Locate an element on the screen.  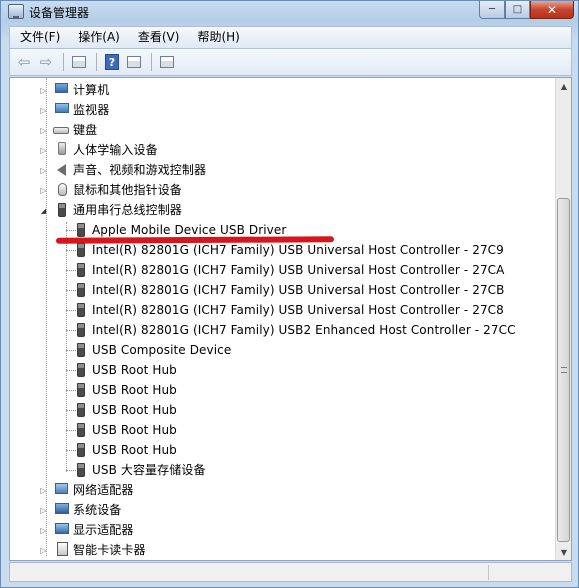
scan-hardware-button is located at coordinates (167, 62).